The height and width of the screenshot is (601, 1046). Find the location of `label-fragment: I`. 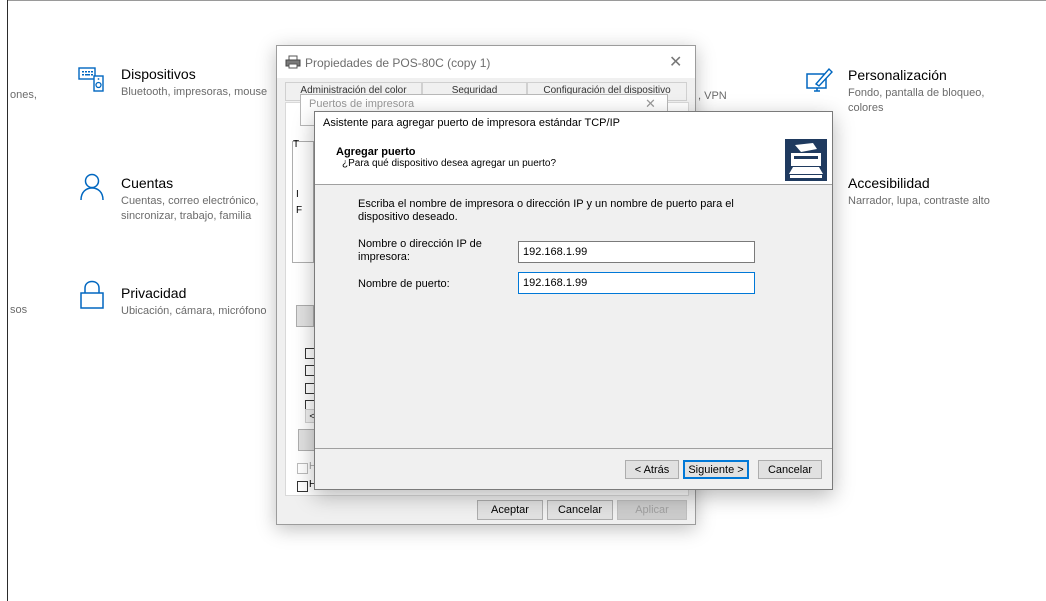

label-fragment: I is located at coordinates (297, 194).